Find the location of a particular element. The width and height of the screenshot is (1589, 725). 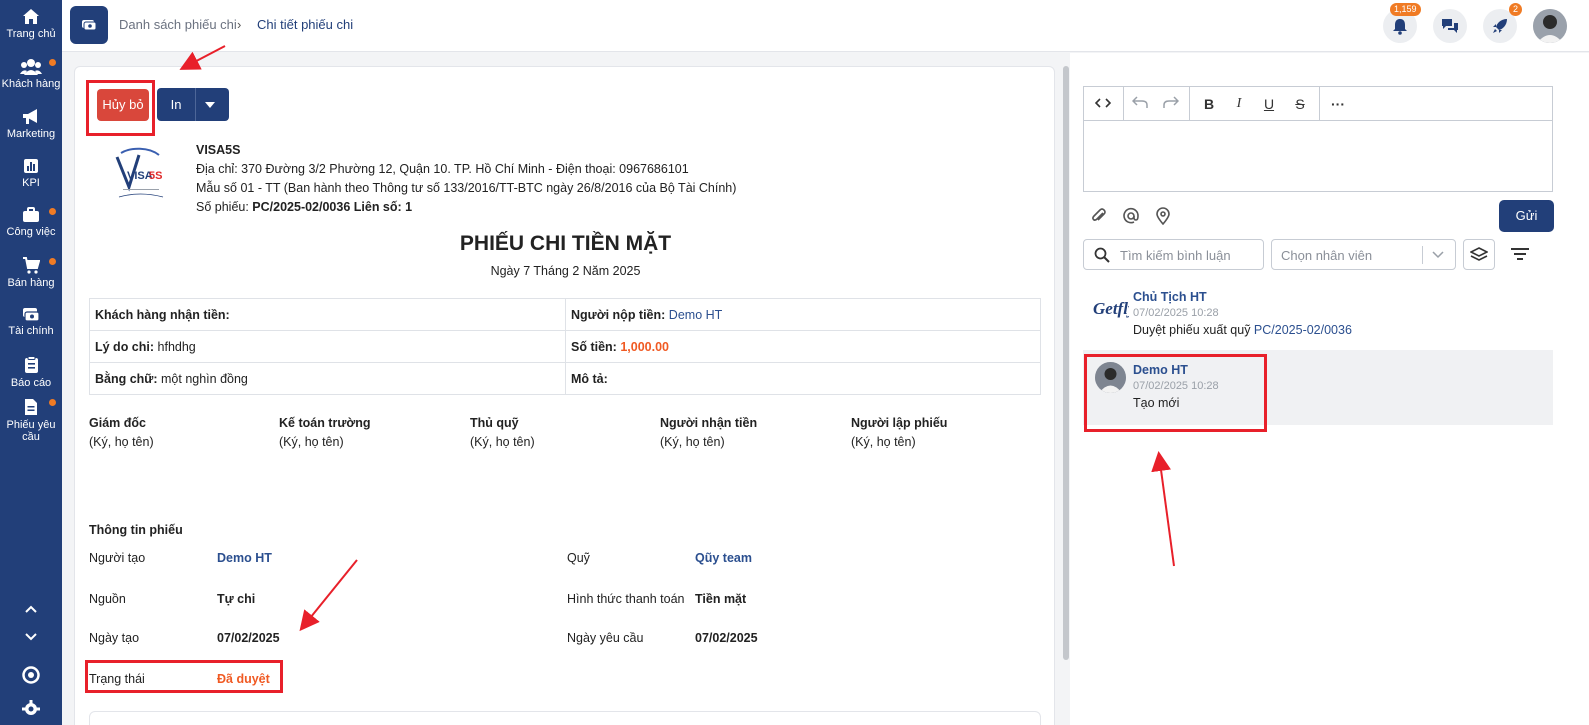

voucher-date: Ngày 7 Tháng 2 Năm 2025 is located at coordinates (565, 271).